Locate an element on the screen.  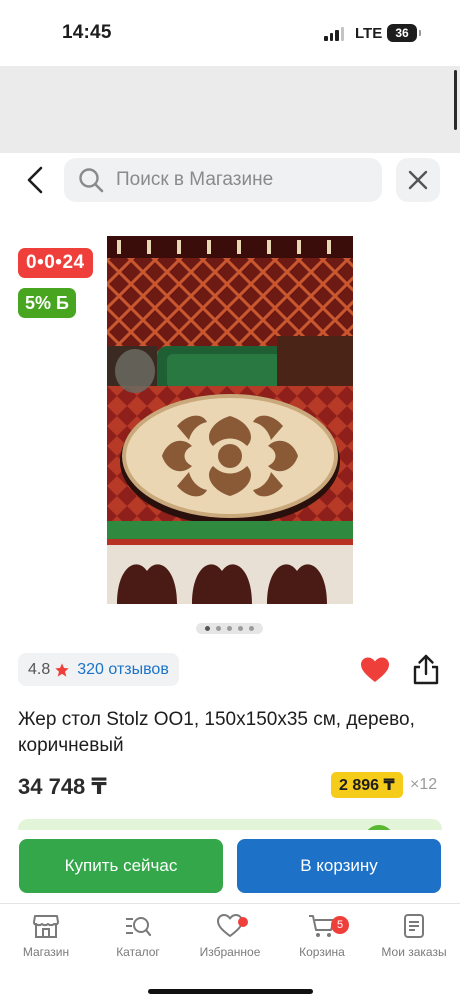
add-to-cart-button: В корзину is located at coordinates (339, 866).